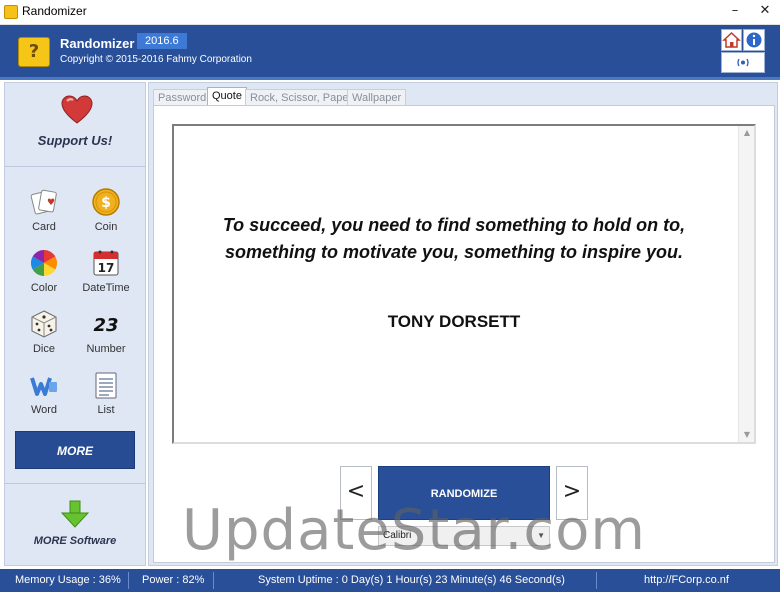 The height and width of the screenshot is (592, 780). I want to click on color-tool: Color, so click(44, 277).